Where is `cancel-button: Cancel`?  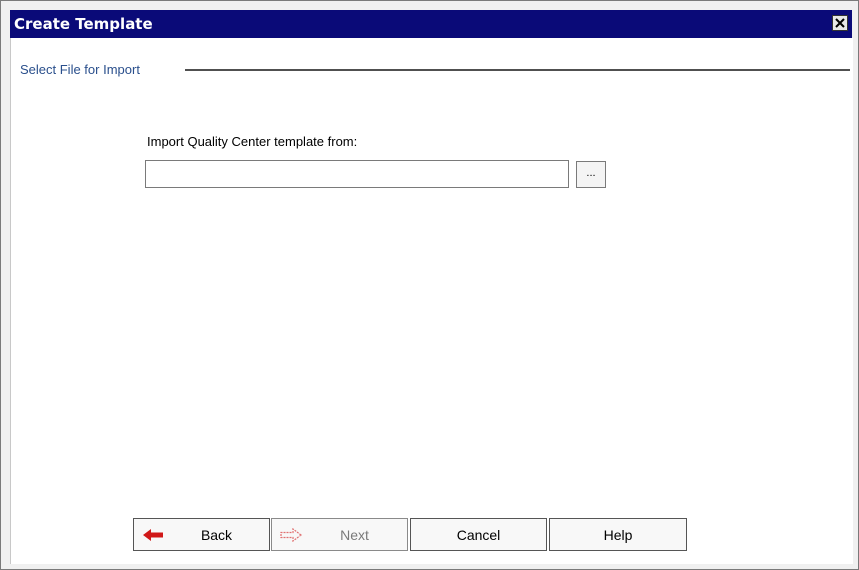
cancel-button: Cancel is located at coordinates (478, 534).